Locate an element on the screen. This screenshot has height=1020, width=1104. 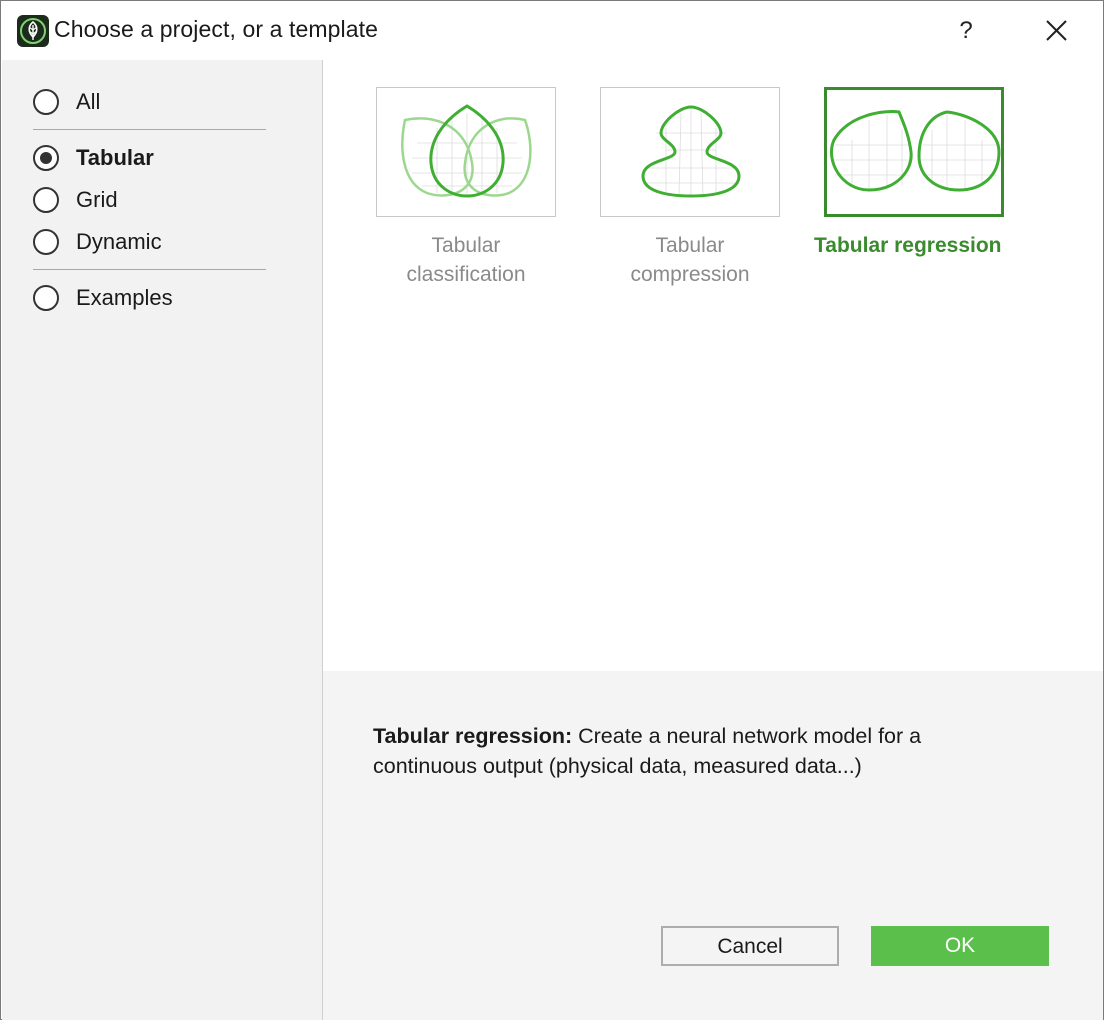
close-icon is located at coordinates (1056, 30).